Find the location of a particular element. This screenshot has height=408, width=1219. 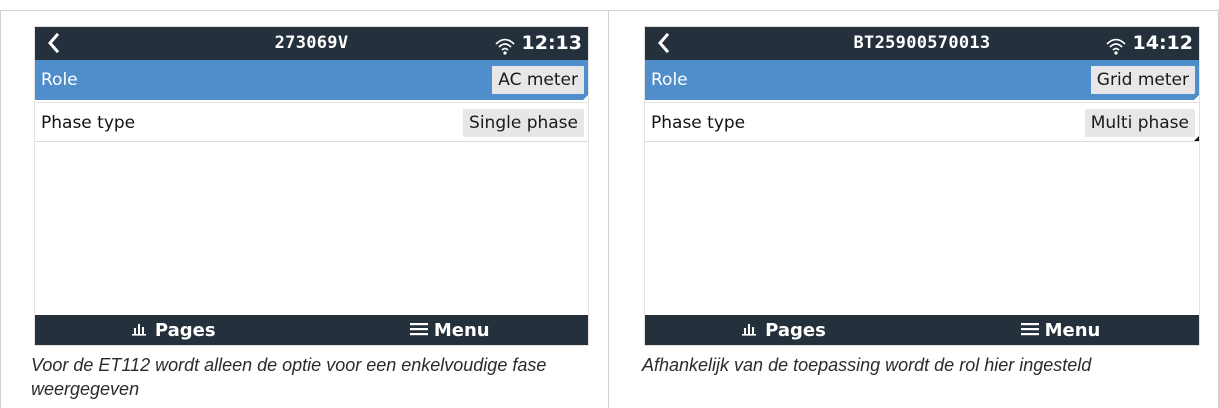

phase-type-value: Single phase is located at coordinates (523, 123).